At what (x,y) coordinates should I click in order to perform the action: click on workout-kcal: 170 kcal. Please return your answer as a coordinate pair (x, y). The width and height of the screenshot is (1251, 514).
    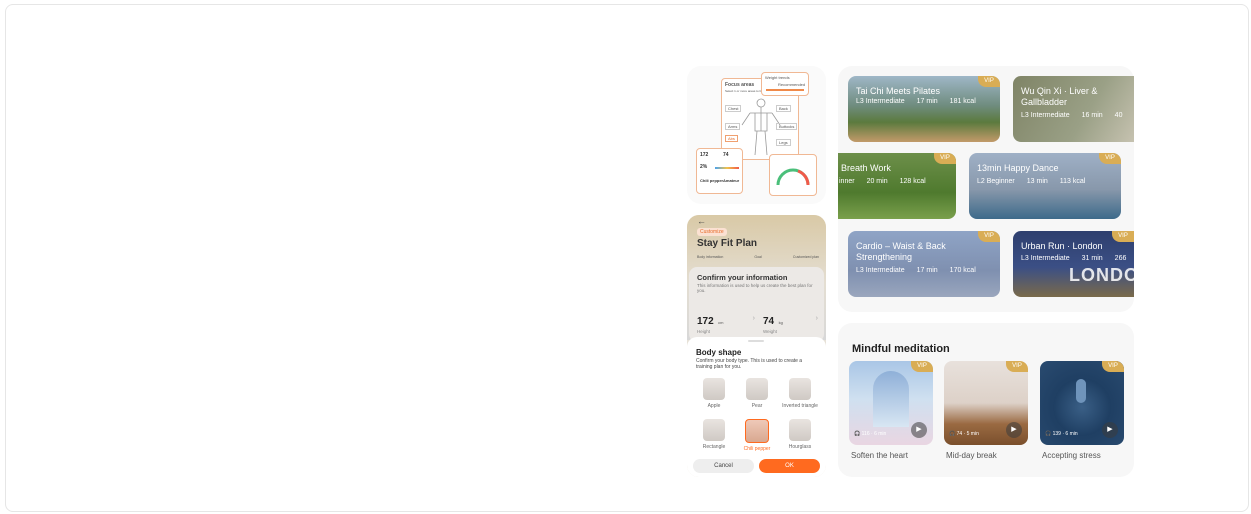
    Looking at the image, I should click on (962, 270).